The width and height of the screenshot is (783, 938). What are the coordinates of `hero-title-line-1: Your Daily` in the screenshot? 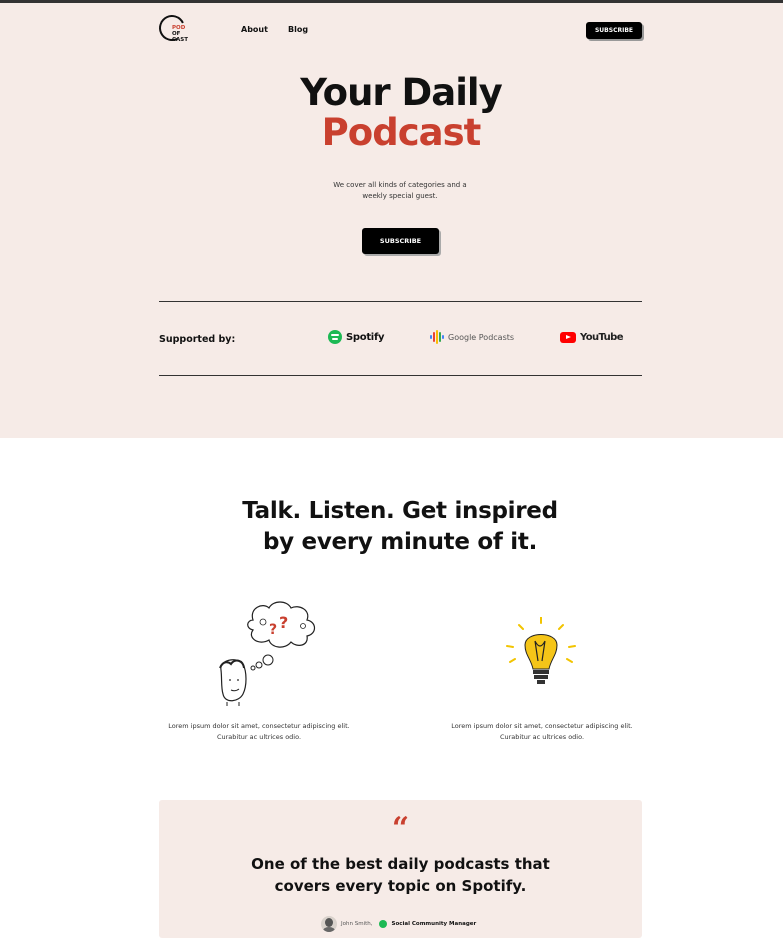 It's located at (401, 92).